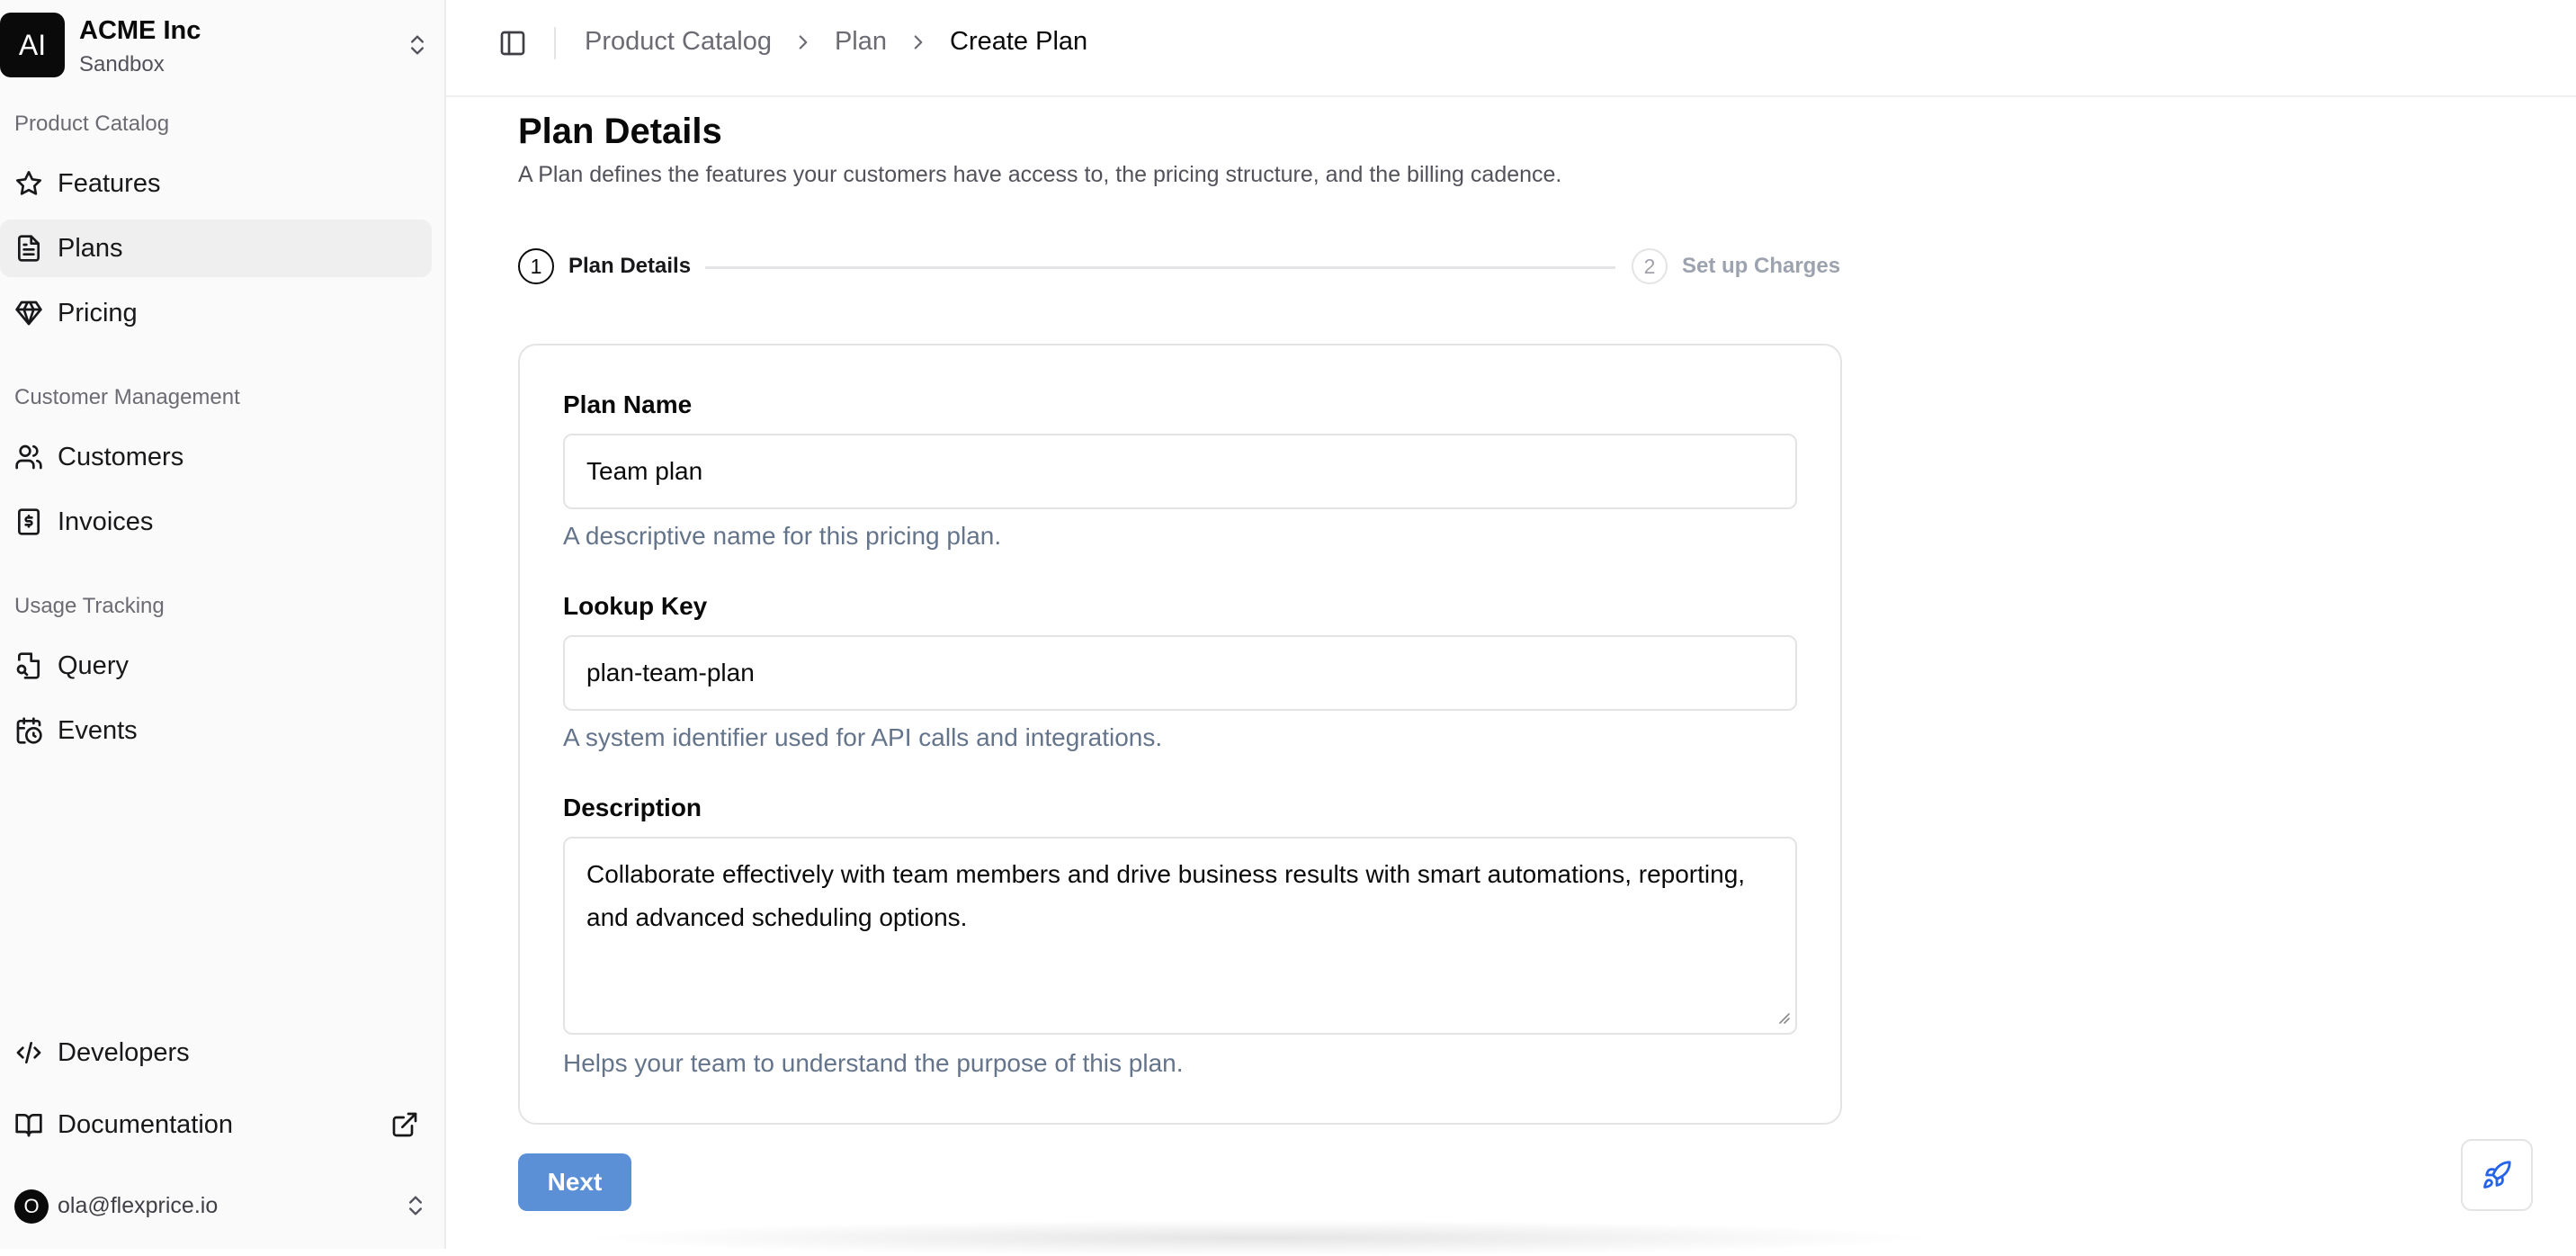  What do you see at coordinates (635, 606) in the screenshot?
I see `lookup-key-label: Lookup Key` at bounding box center [635, 606].